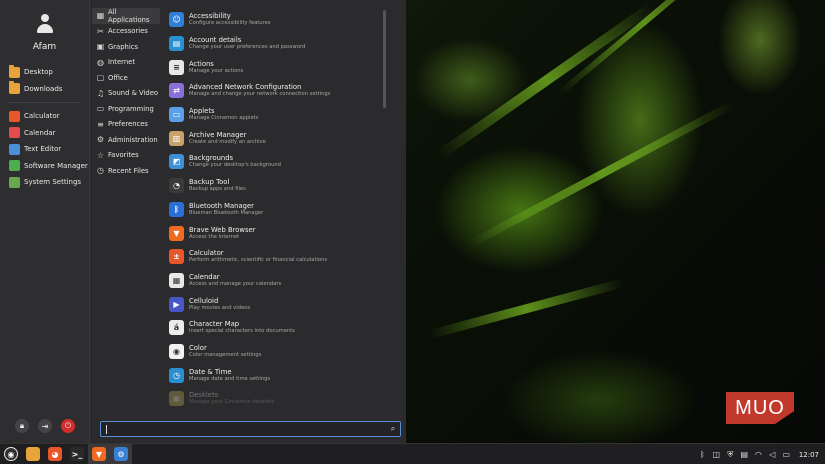  I want to click on terminal-icon: >_, so click(77, 454).